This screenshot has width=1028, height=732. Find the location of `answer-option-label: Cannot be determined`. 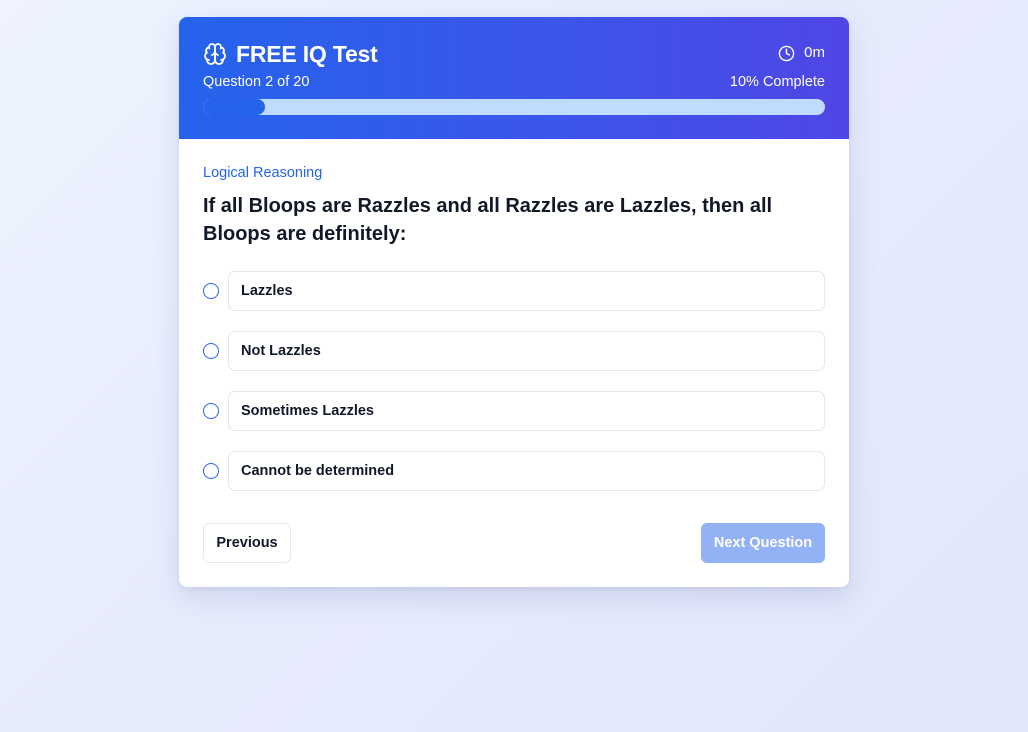

answer-option-label: Cannot be determined is located at coordinates (526, 471).